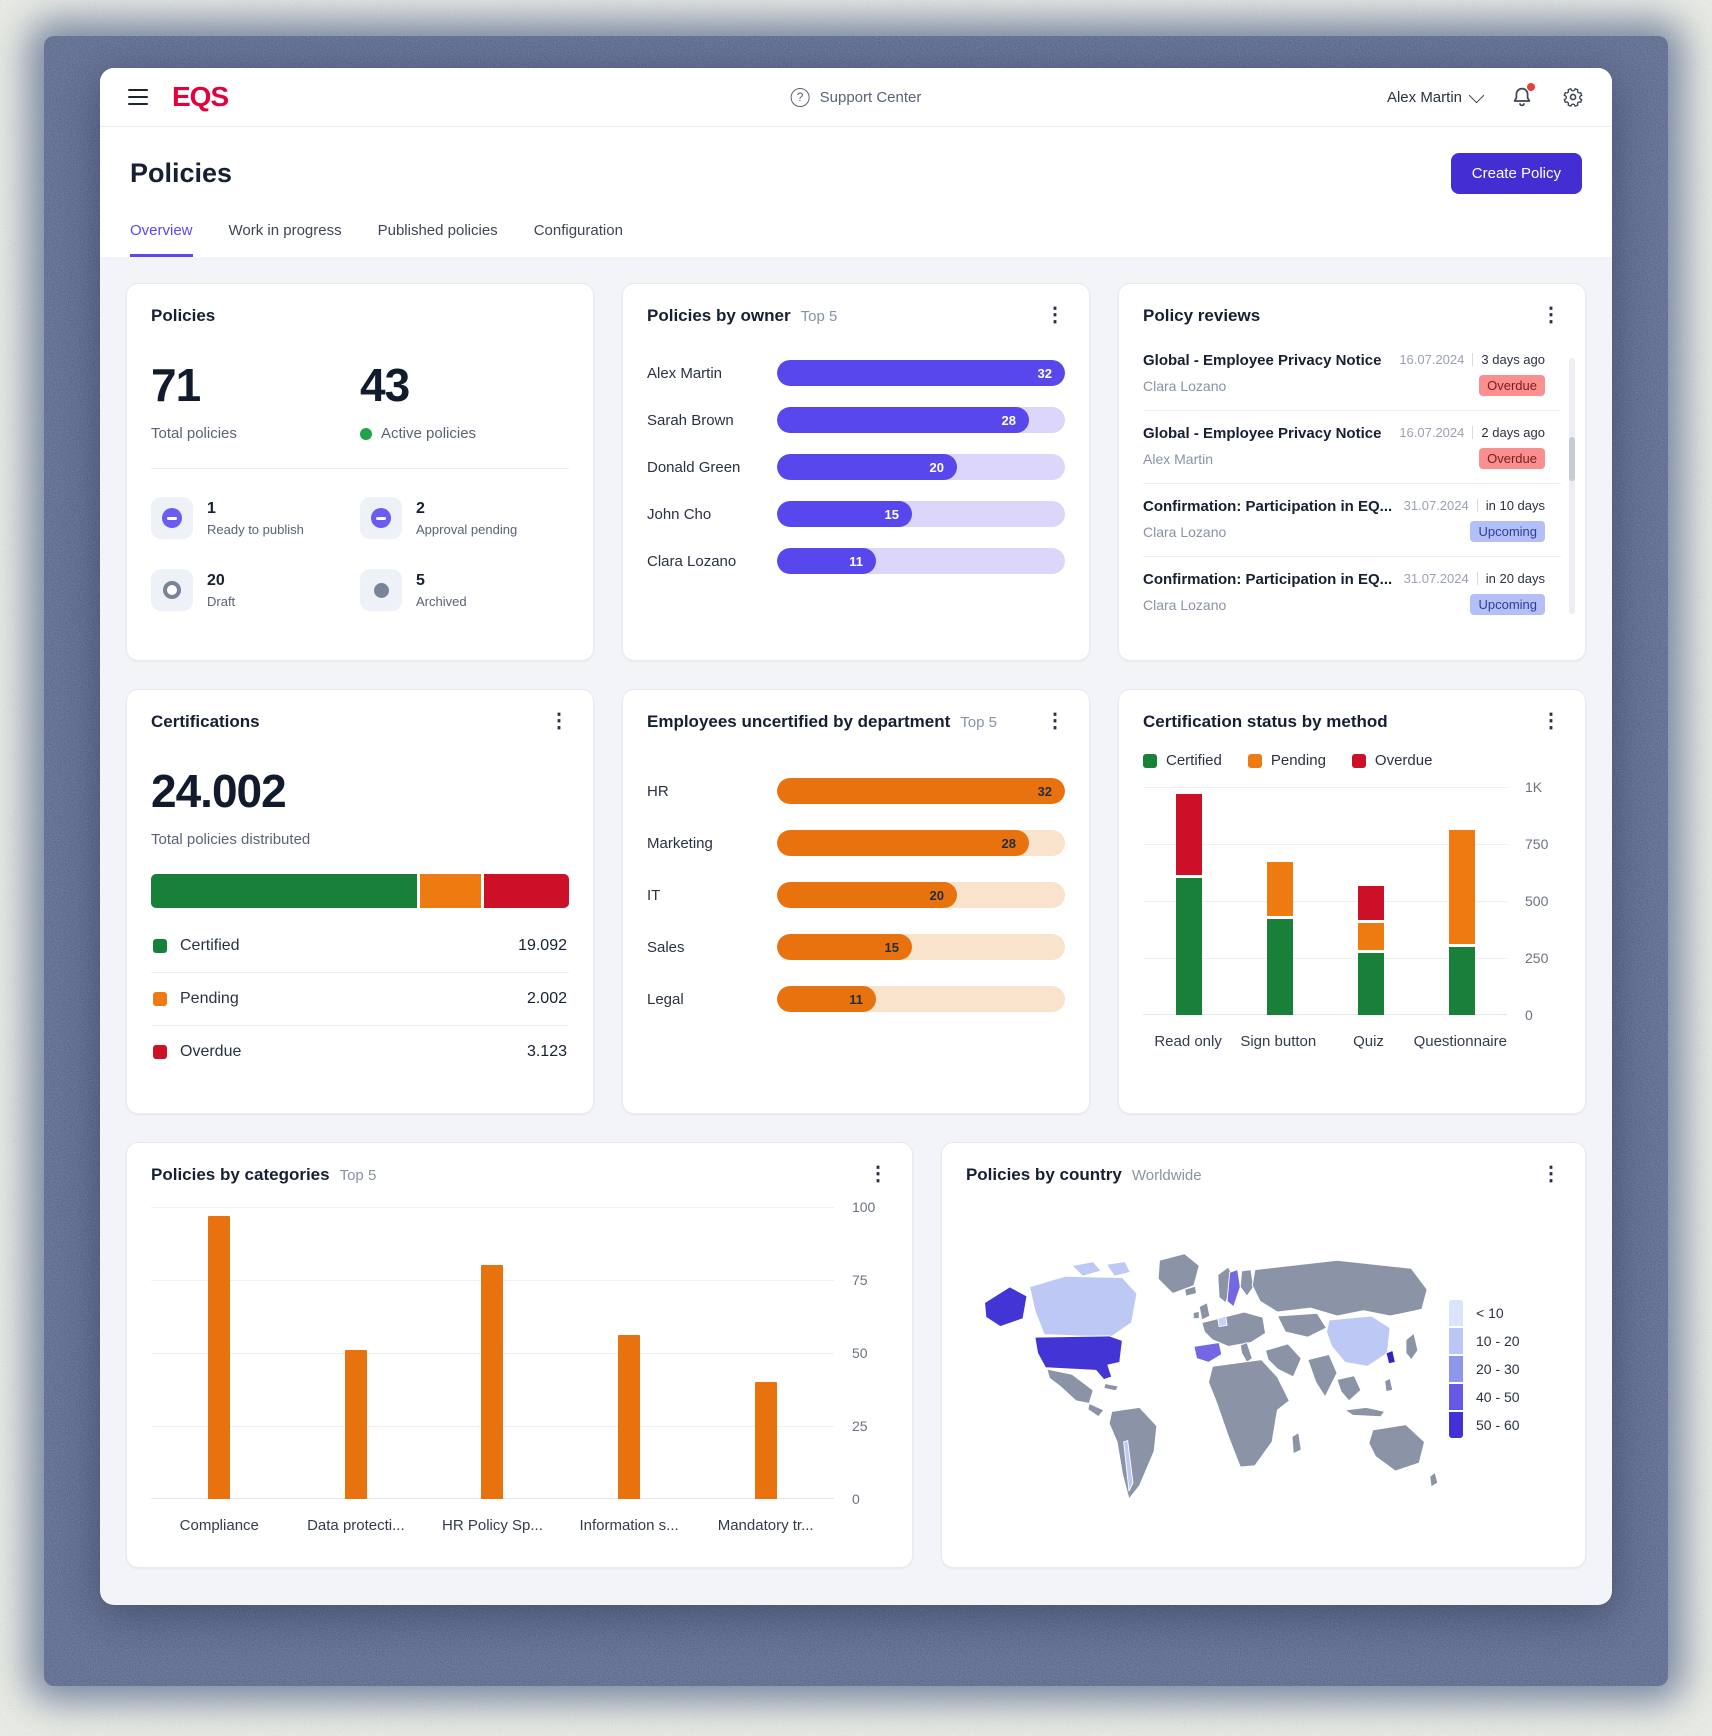 This screenshot has height=1736, width=1712. I want to click on y-tick: 25, so click(859, 1426).